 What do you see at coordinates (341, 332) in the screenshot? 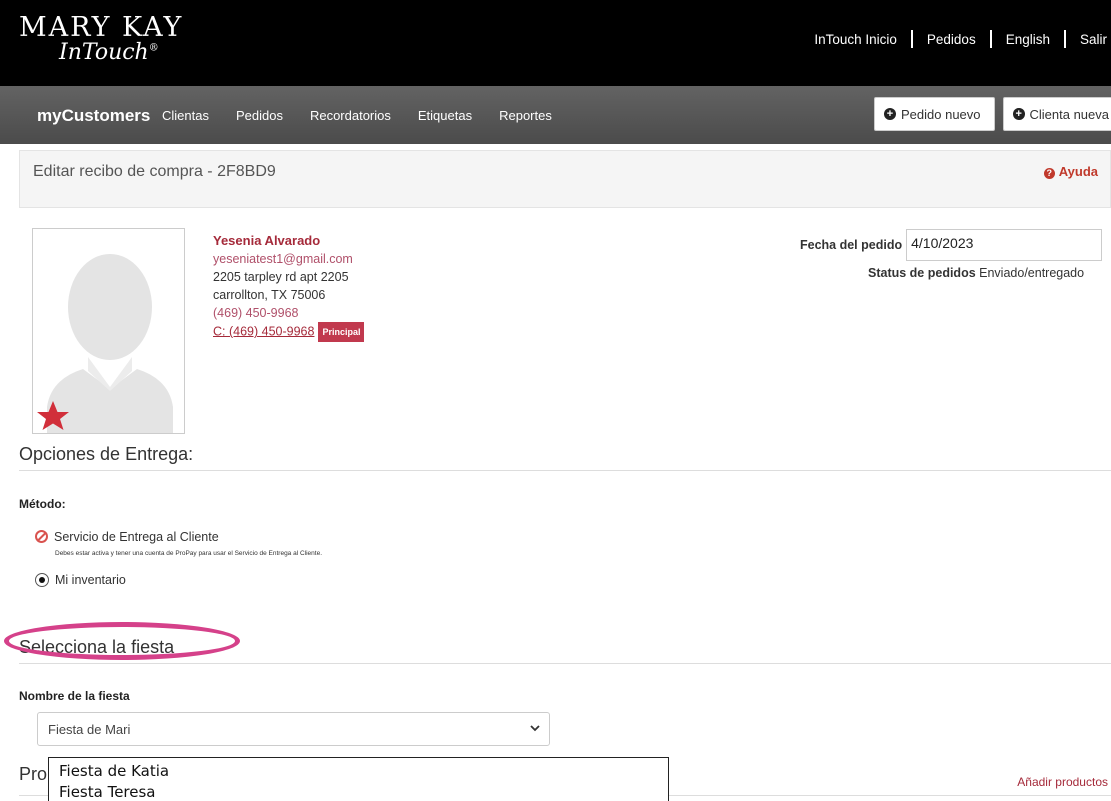
I see `primary-badge: Principal` at bounding box center [341, 332].